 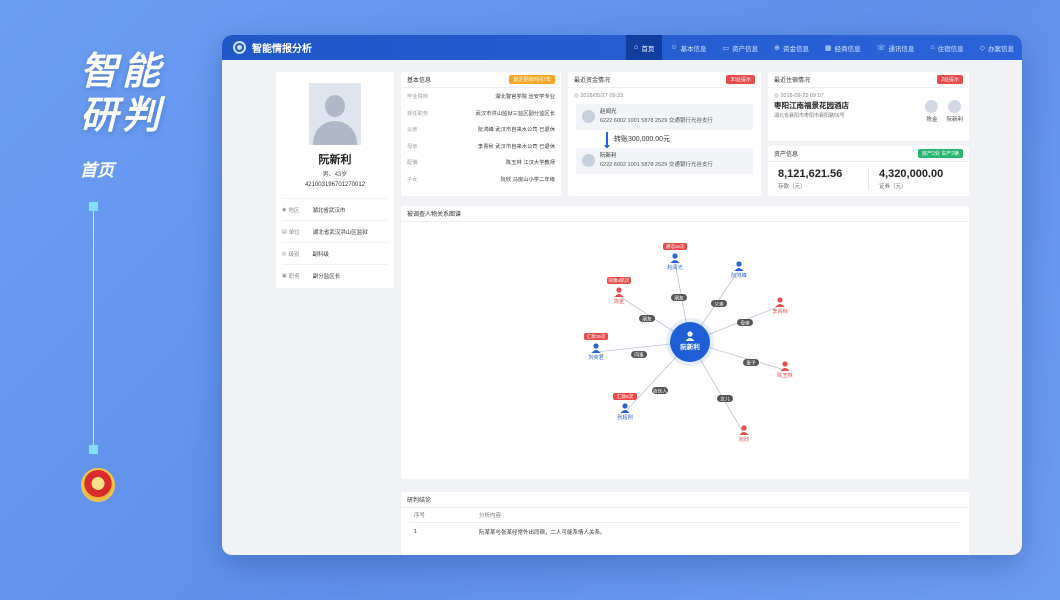 I want to click on hero-section: 智能 研判 首页, so click(x=122, y=115).